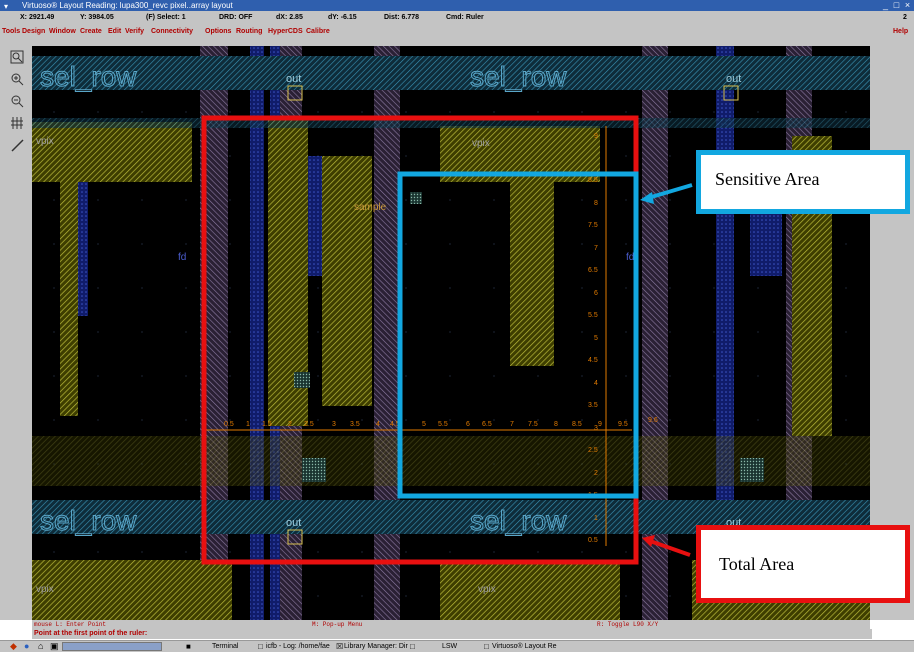 The height and width of the screenshot is (652, 914). I want to click on terminal-icon: ▣, so click(54, 646).